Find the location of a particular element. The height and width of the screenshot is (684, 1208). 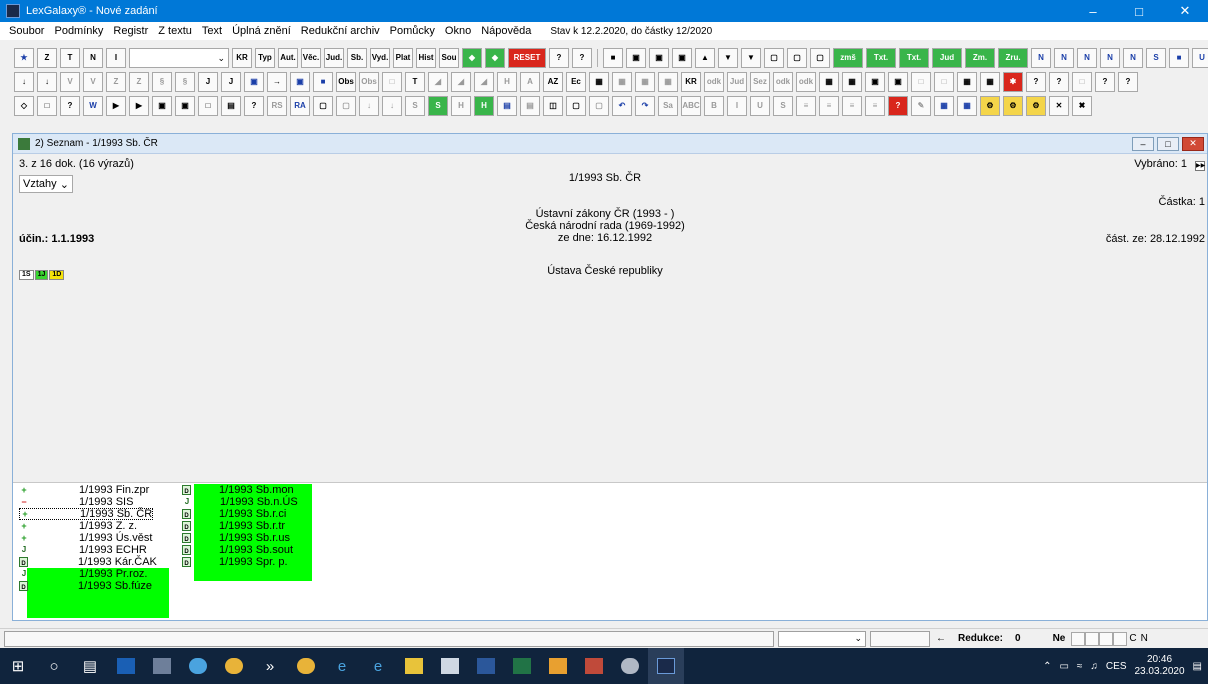

folder-icon: ▢ is located at coordinates (323, 106).